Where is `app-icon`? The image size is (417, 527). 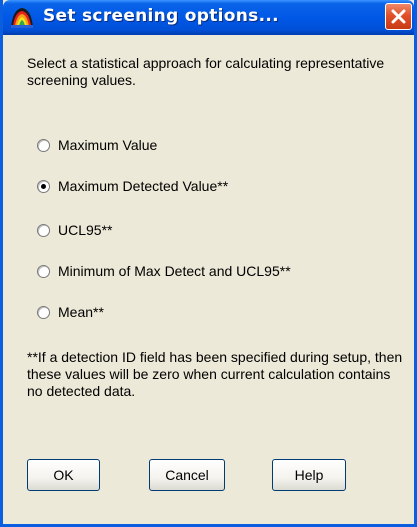 app-icon is located at coordinates (22, 17).